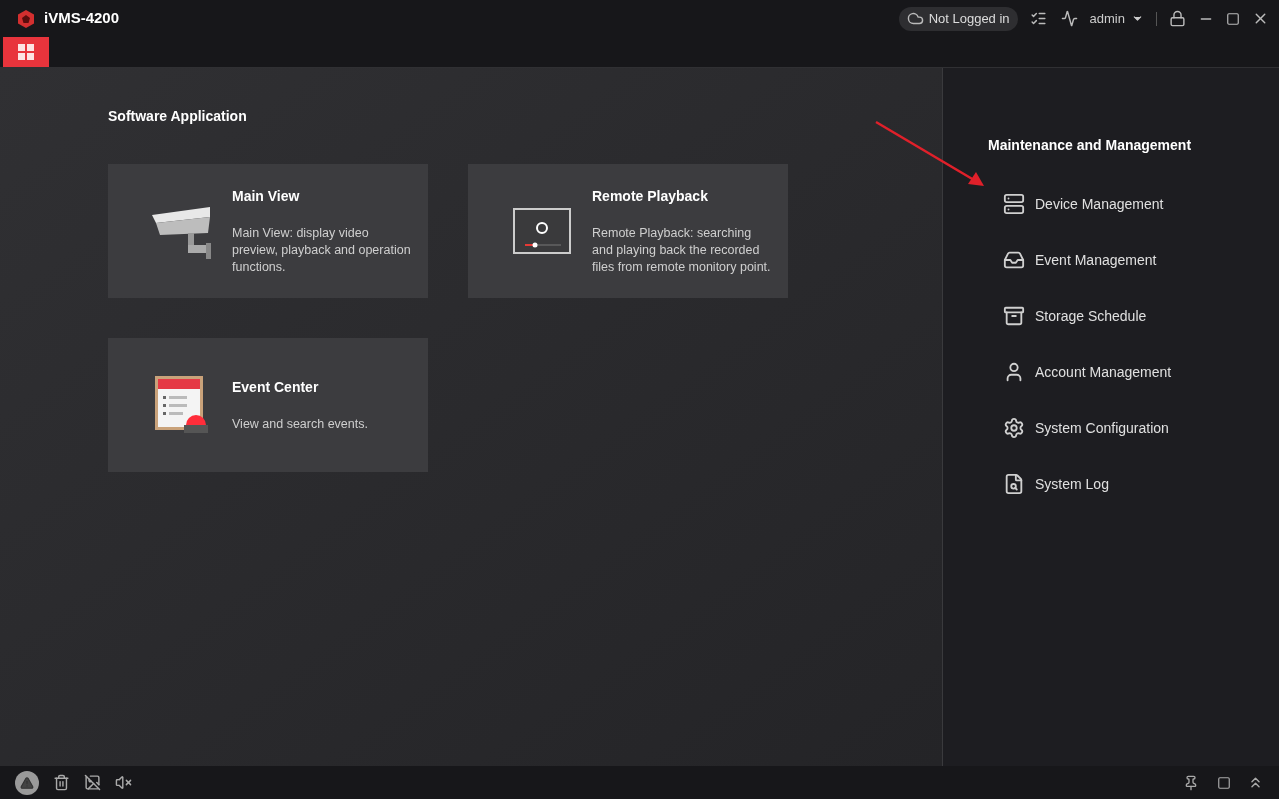  I want to click on section-title: Software Application, so click(178, 116).